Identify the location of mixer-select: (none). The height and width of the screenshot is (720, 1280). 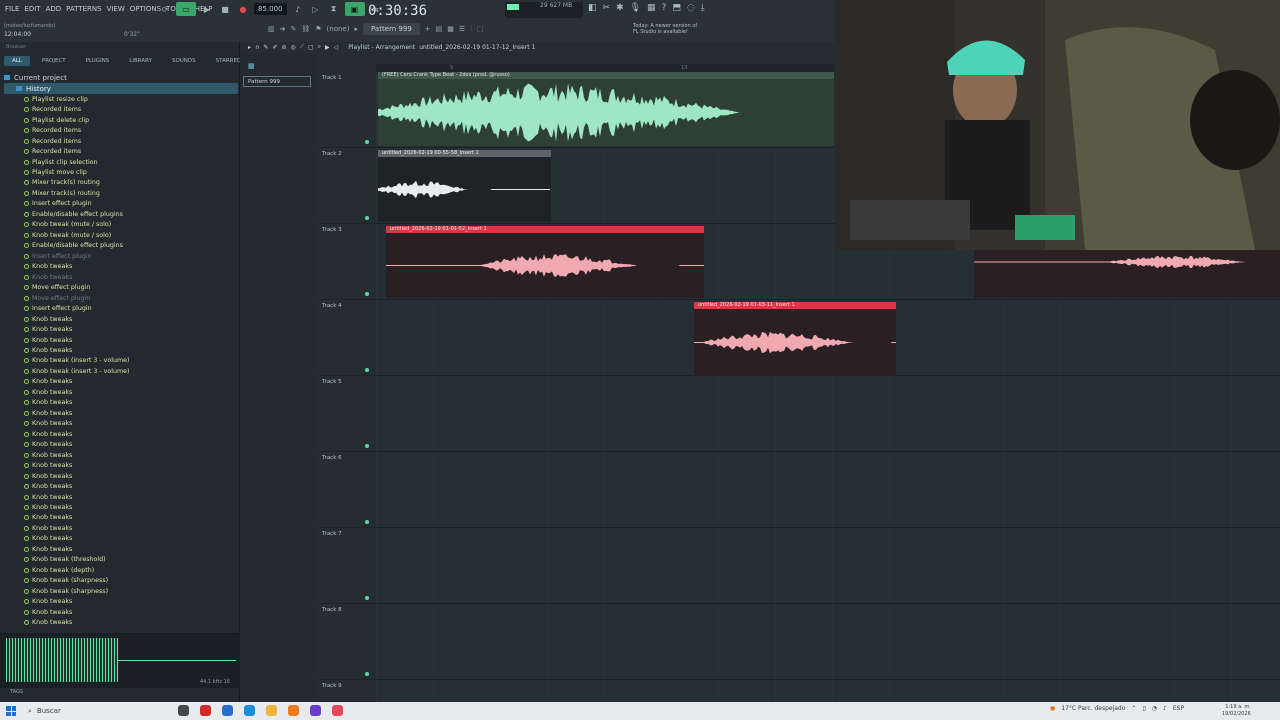
(338, 29).